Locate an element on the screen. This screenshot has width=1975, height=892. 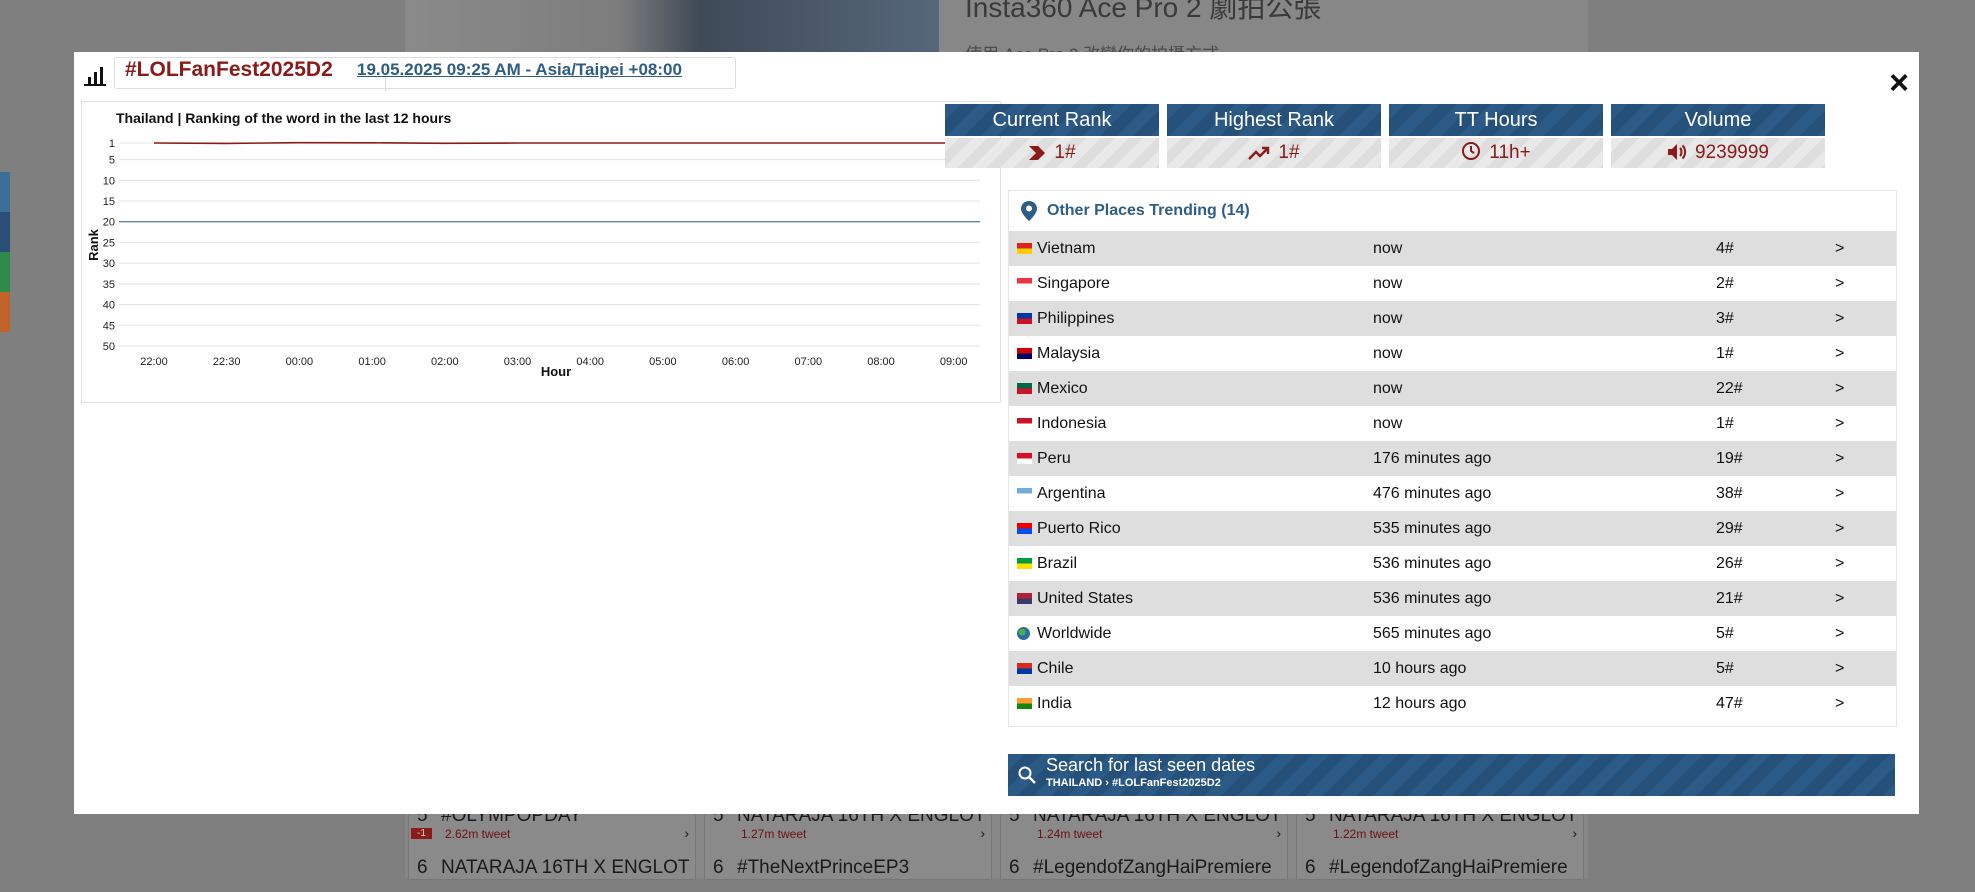
place-row: Singaporenow2#> is located at coordinates (1452, 283).